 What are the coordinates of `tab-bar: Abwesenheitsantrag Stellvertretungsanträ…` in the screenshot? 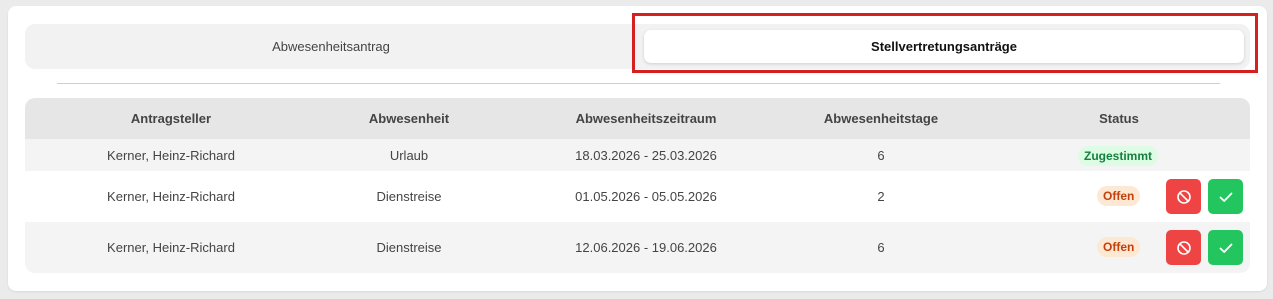 It's located at (637, 46).